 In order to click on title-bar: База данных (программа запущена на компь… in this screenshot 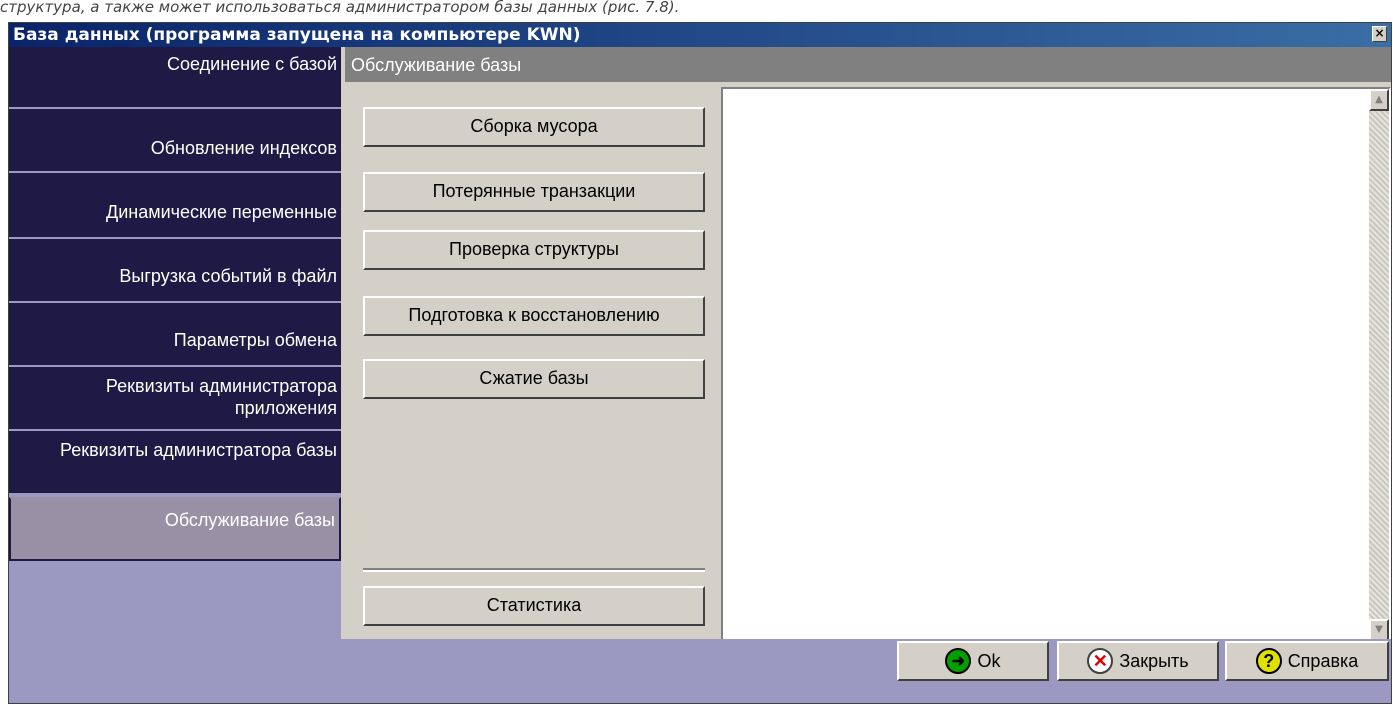, I will do `click(700, 35)`.